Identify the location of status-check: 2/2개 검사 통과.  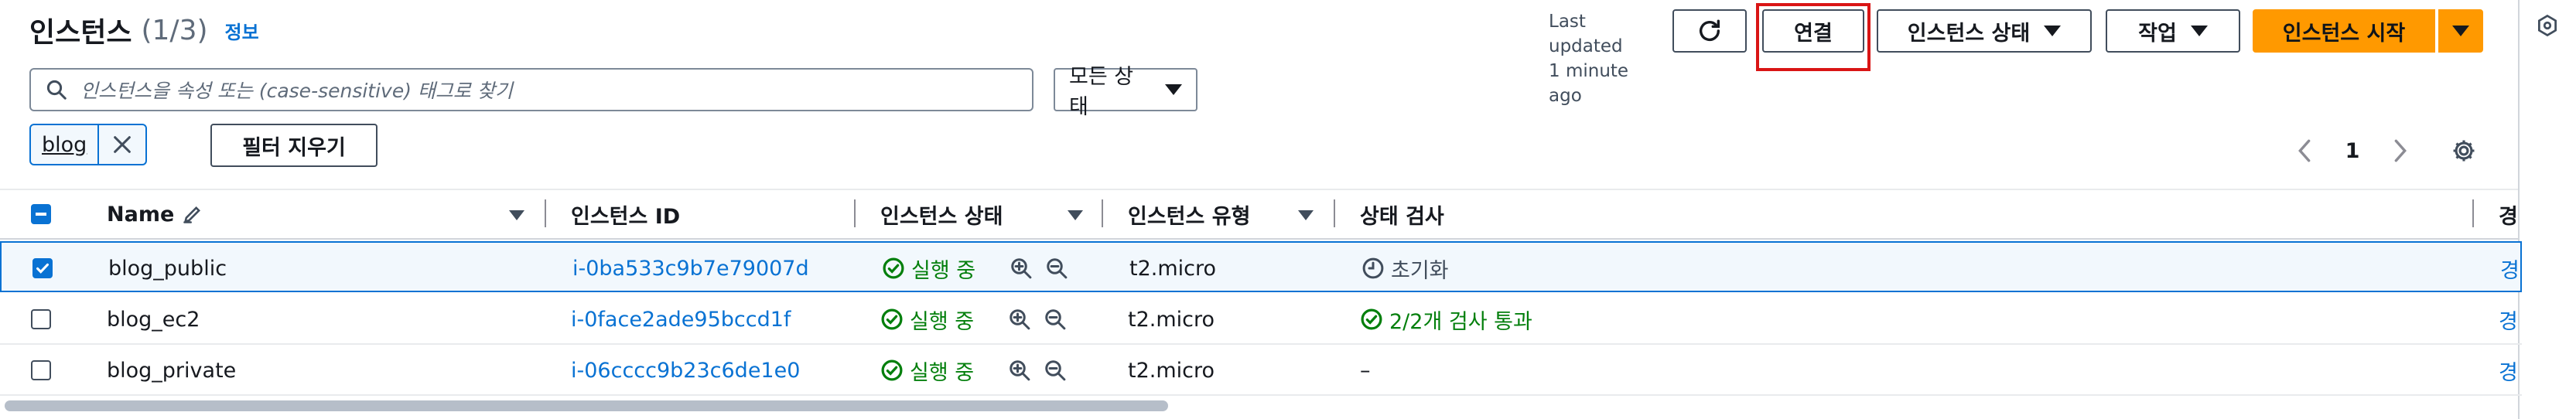
(1446, 319).